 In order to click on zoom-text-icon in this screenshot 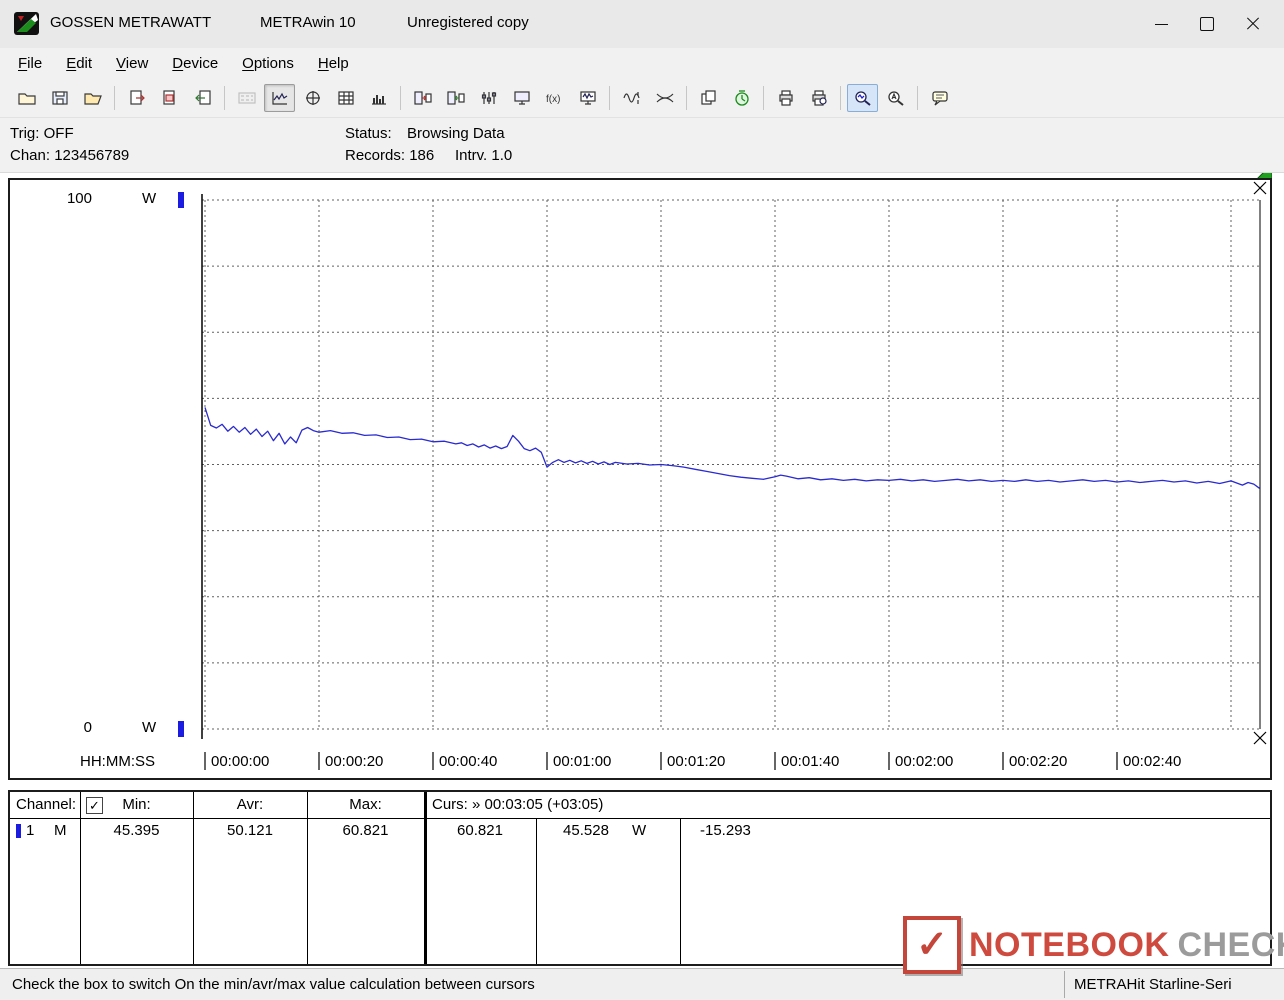, I will do `click(895, 98)`.